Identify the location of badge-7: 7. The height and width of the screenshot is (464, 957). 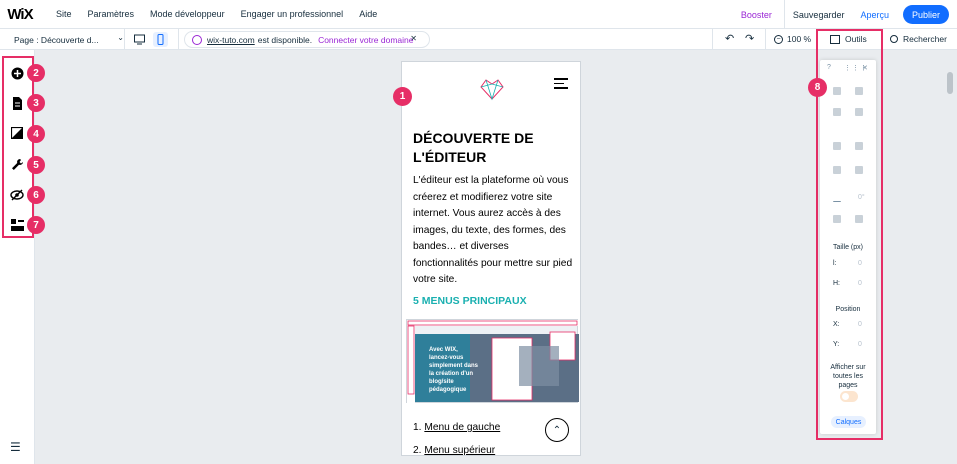
(36, 225).